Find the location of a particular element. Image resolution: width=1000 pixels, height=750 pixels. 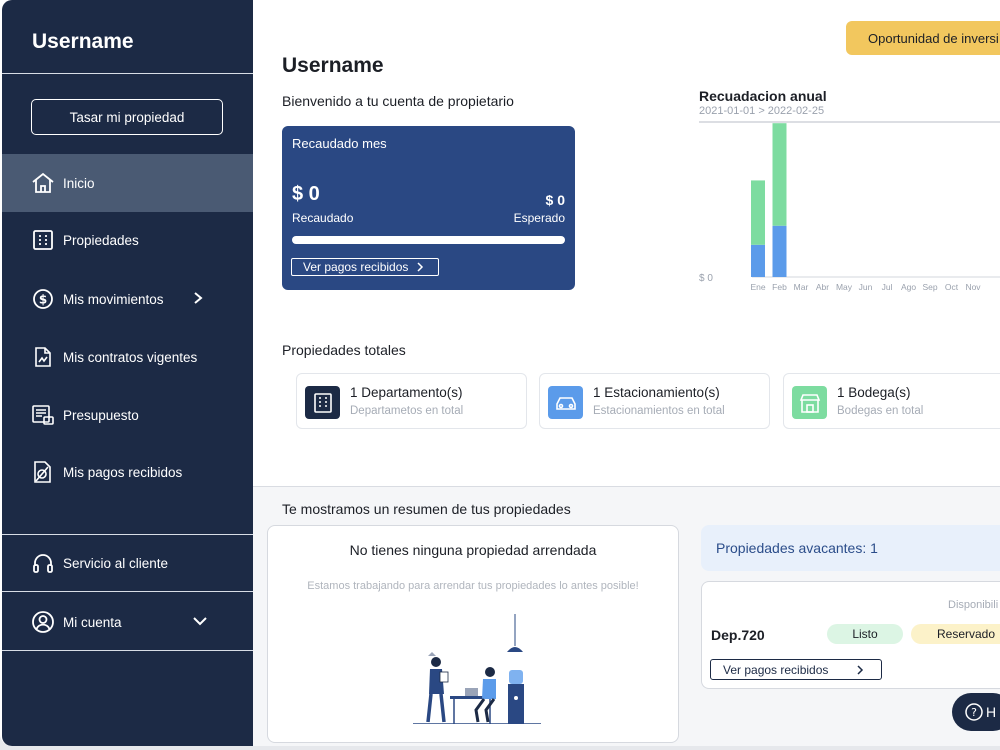

property-desc: Estacionamientos en total is located at coordinates (659, 411).